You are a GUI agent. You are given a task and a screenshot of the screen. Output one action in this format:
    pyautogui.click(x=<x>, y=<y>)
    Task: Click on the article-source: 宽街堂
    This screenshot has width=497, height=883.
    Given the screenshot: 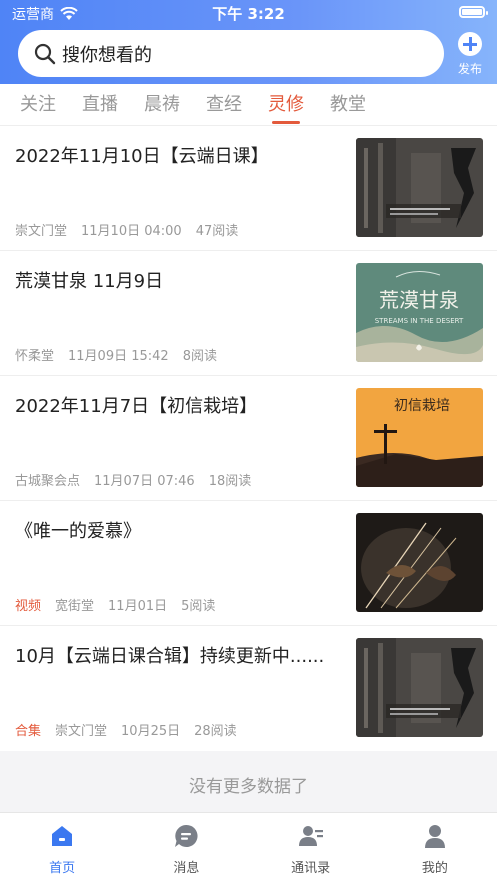 What is the action you would take?
    pyautogui.click(x=75, y=606)
    